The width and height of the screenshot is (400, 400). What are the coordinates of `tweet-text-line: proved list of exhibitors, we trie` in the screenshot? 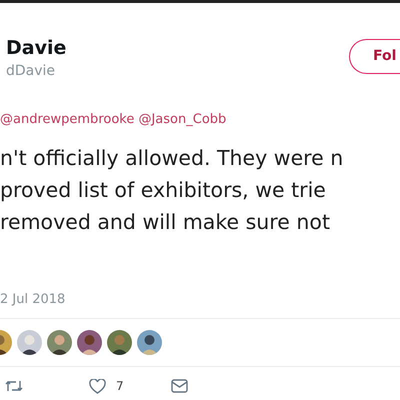 It's located at (163, 190).